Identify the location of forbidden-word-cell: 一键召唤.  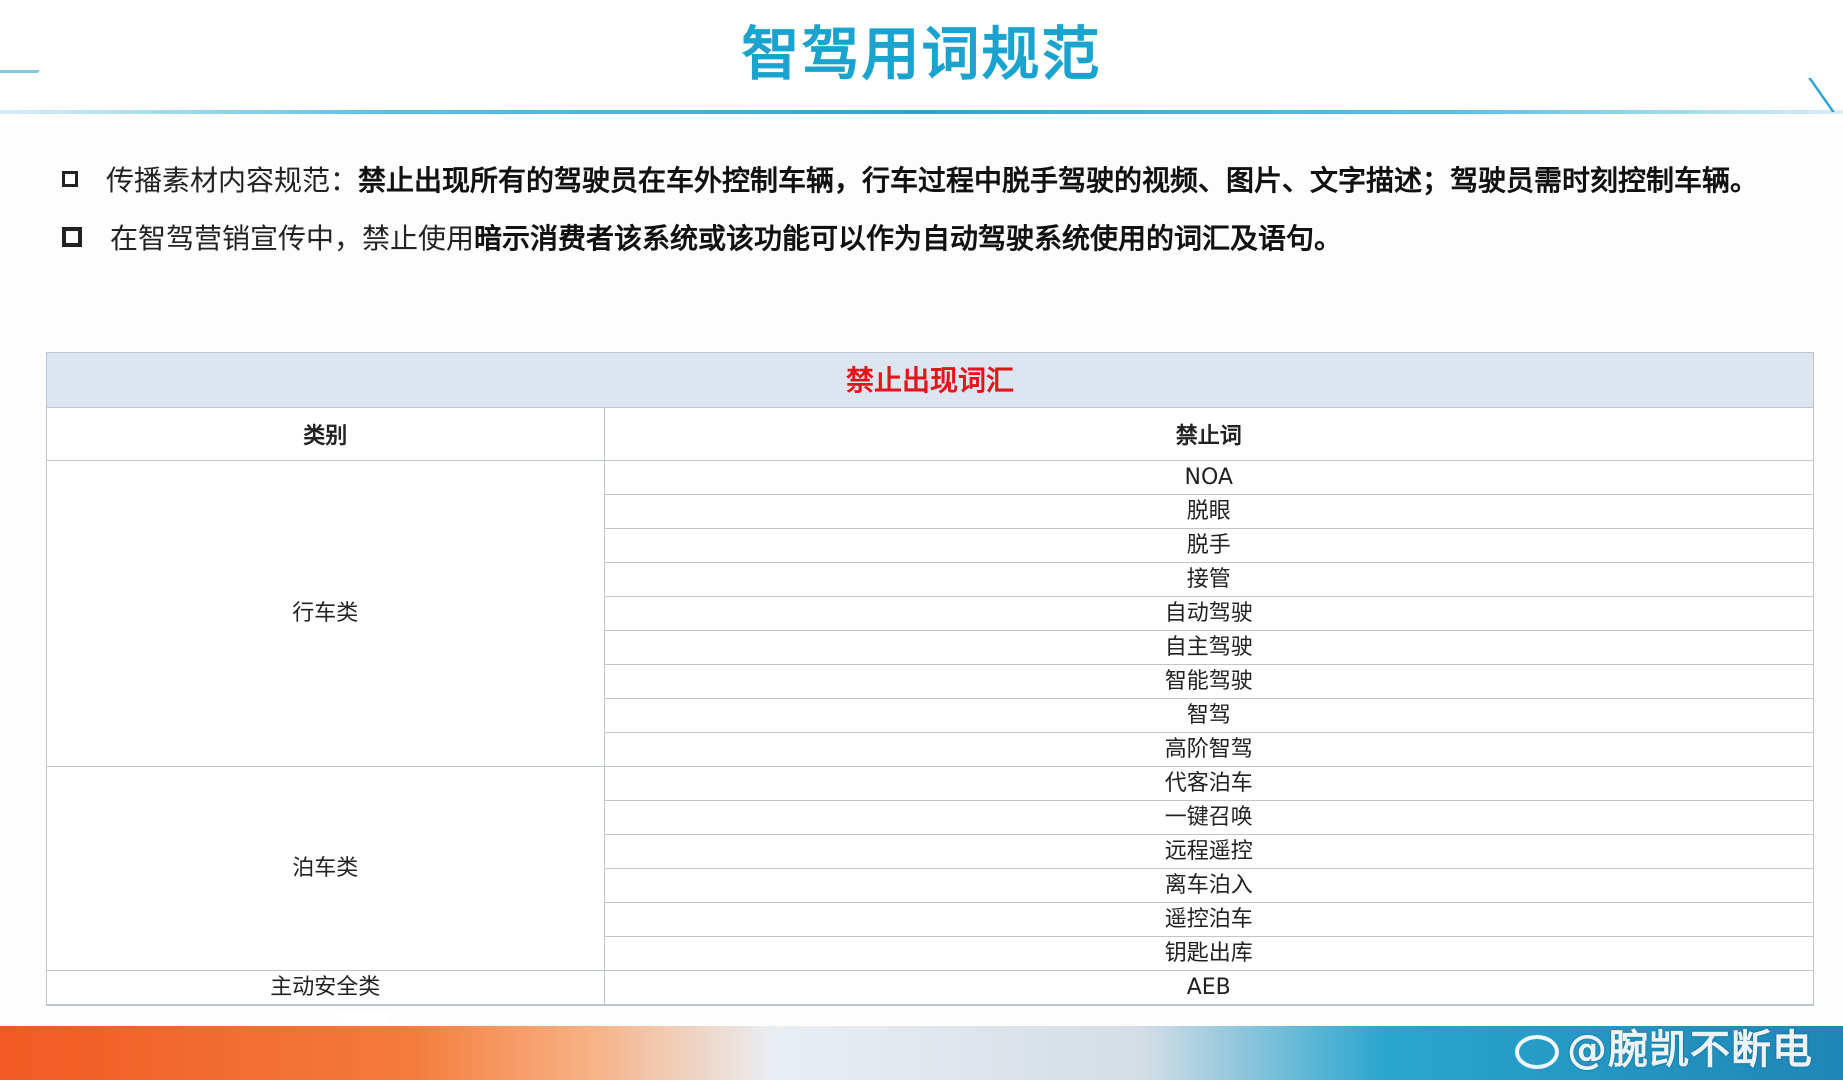
(1208, 817).